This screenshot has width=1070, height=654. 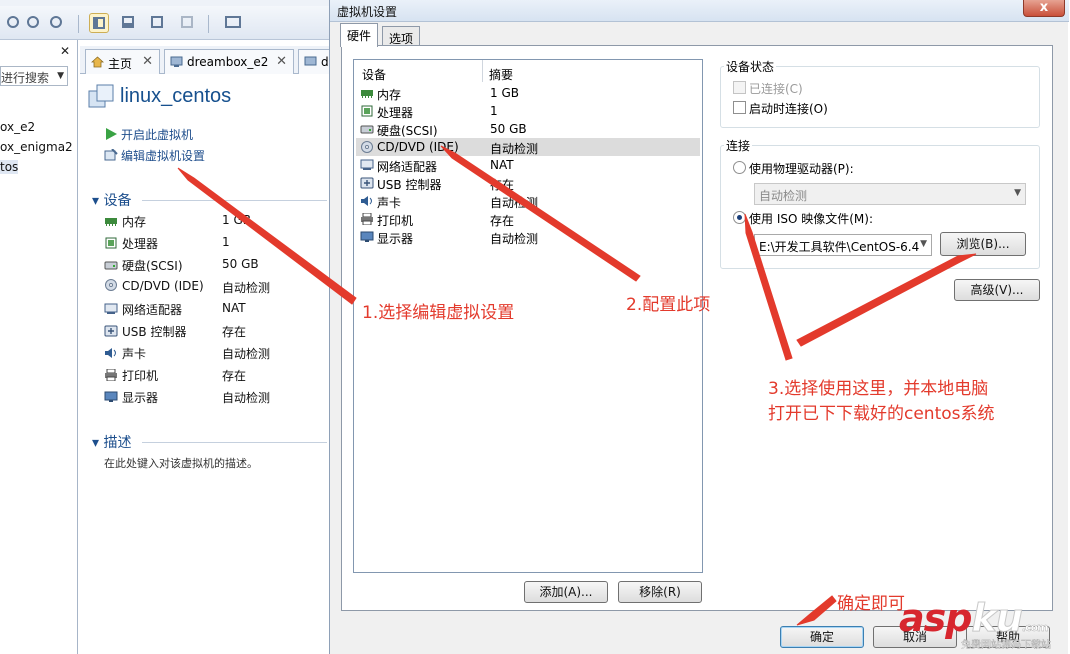 What do you see at coordinates (816, 610) in the screenshot?
I see `arrow-step4` at bounding box center [816, 610].